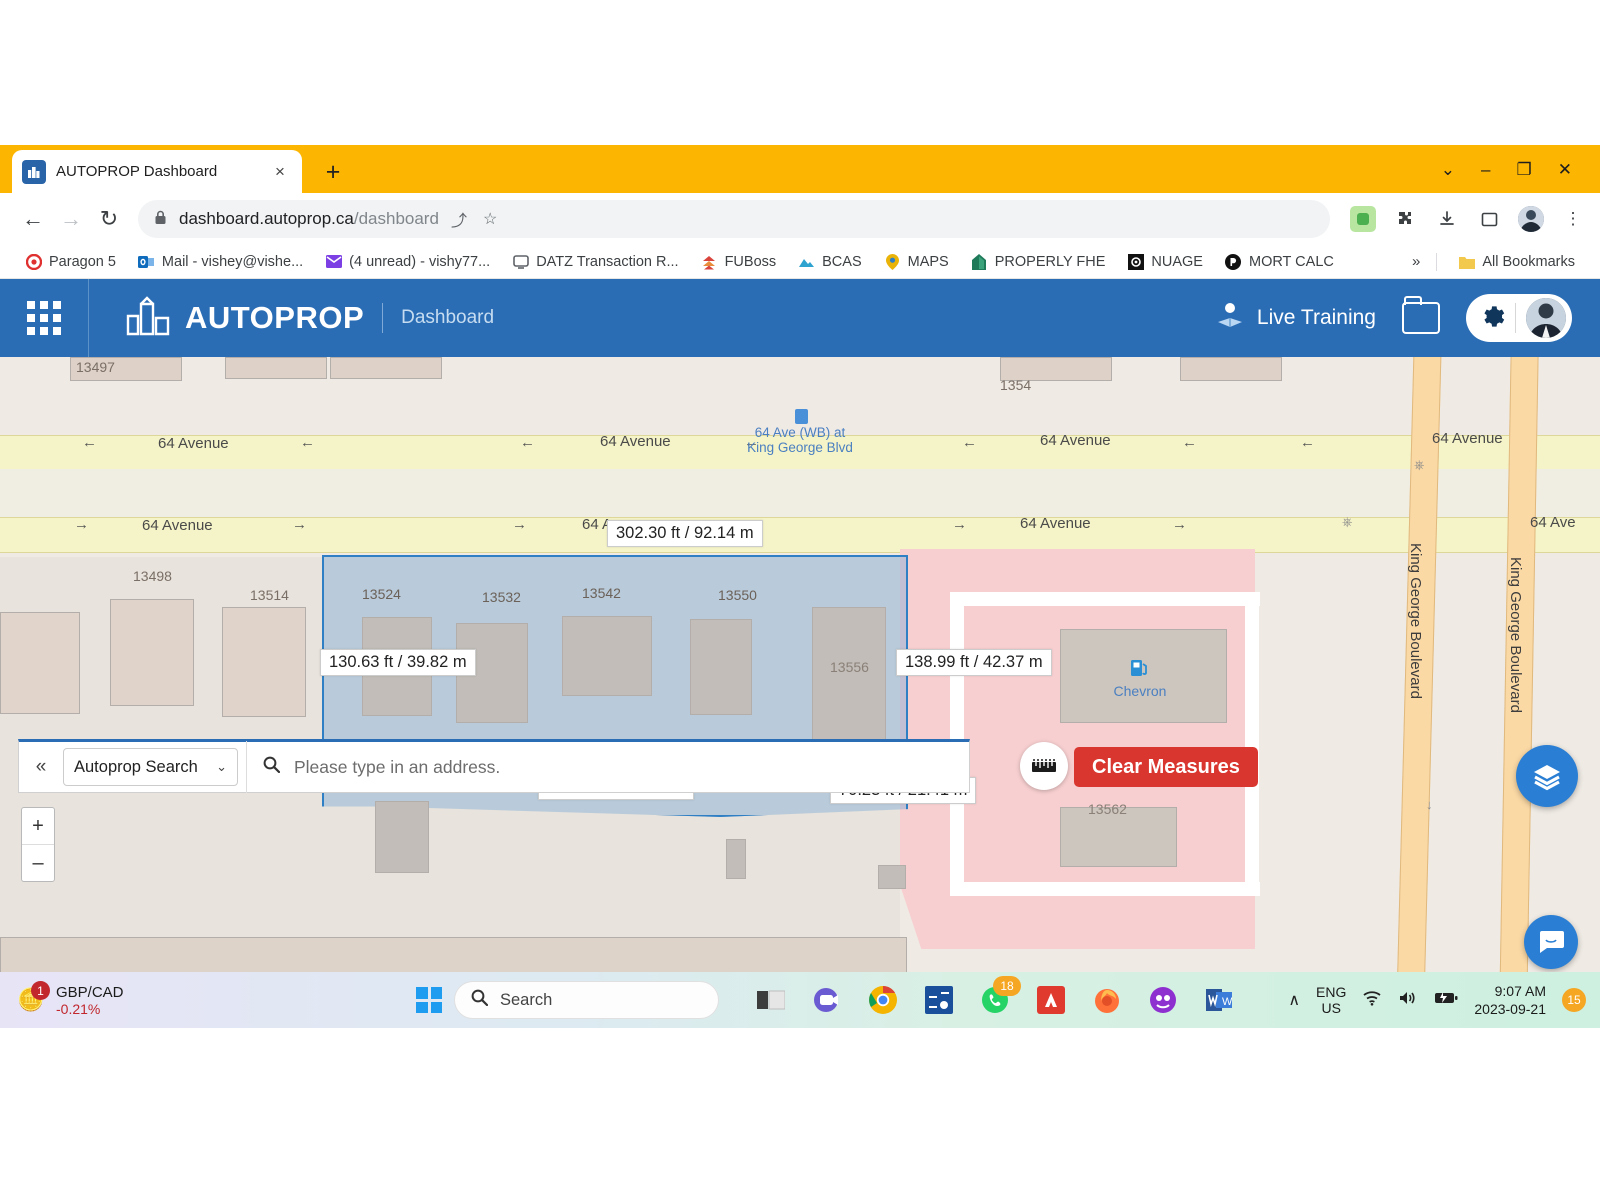  Describe the element at coordinates (459, 219) in the screenshot. I see `share-icon: ⤴` at that location.